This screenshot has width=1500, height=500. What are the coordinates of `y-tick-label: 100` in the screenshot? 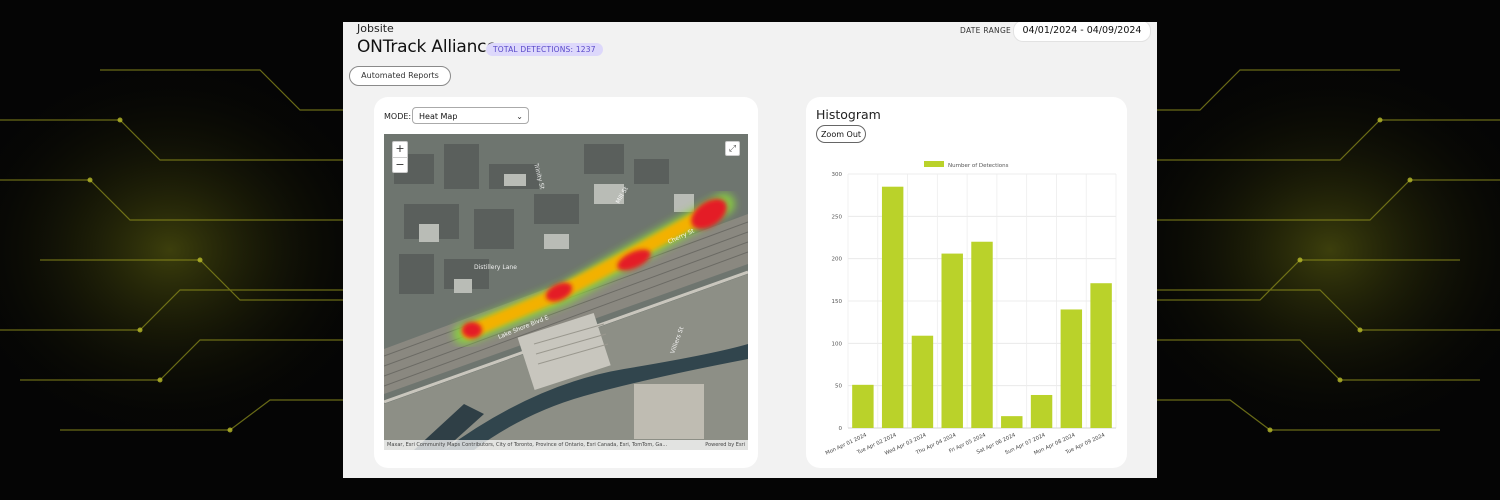 It's located at (837, 344).